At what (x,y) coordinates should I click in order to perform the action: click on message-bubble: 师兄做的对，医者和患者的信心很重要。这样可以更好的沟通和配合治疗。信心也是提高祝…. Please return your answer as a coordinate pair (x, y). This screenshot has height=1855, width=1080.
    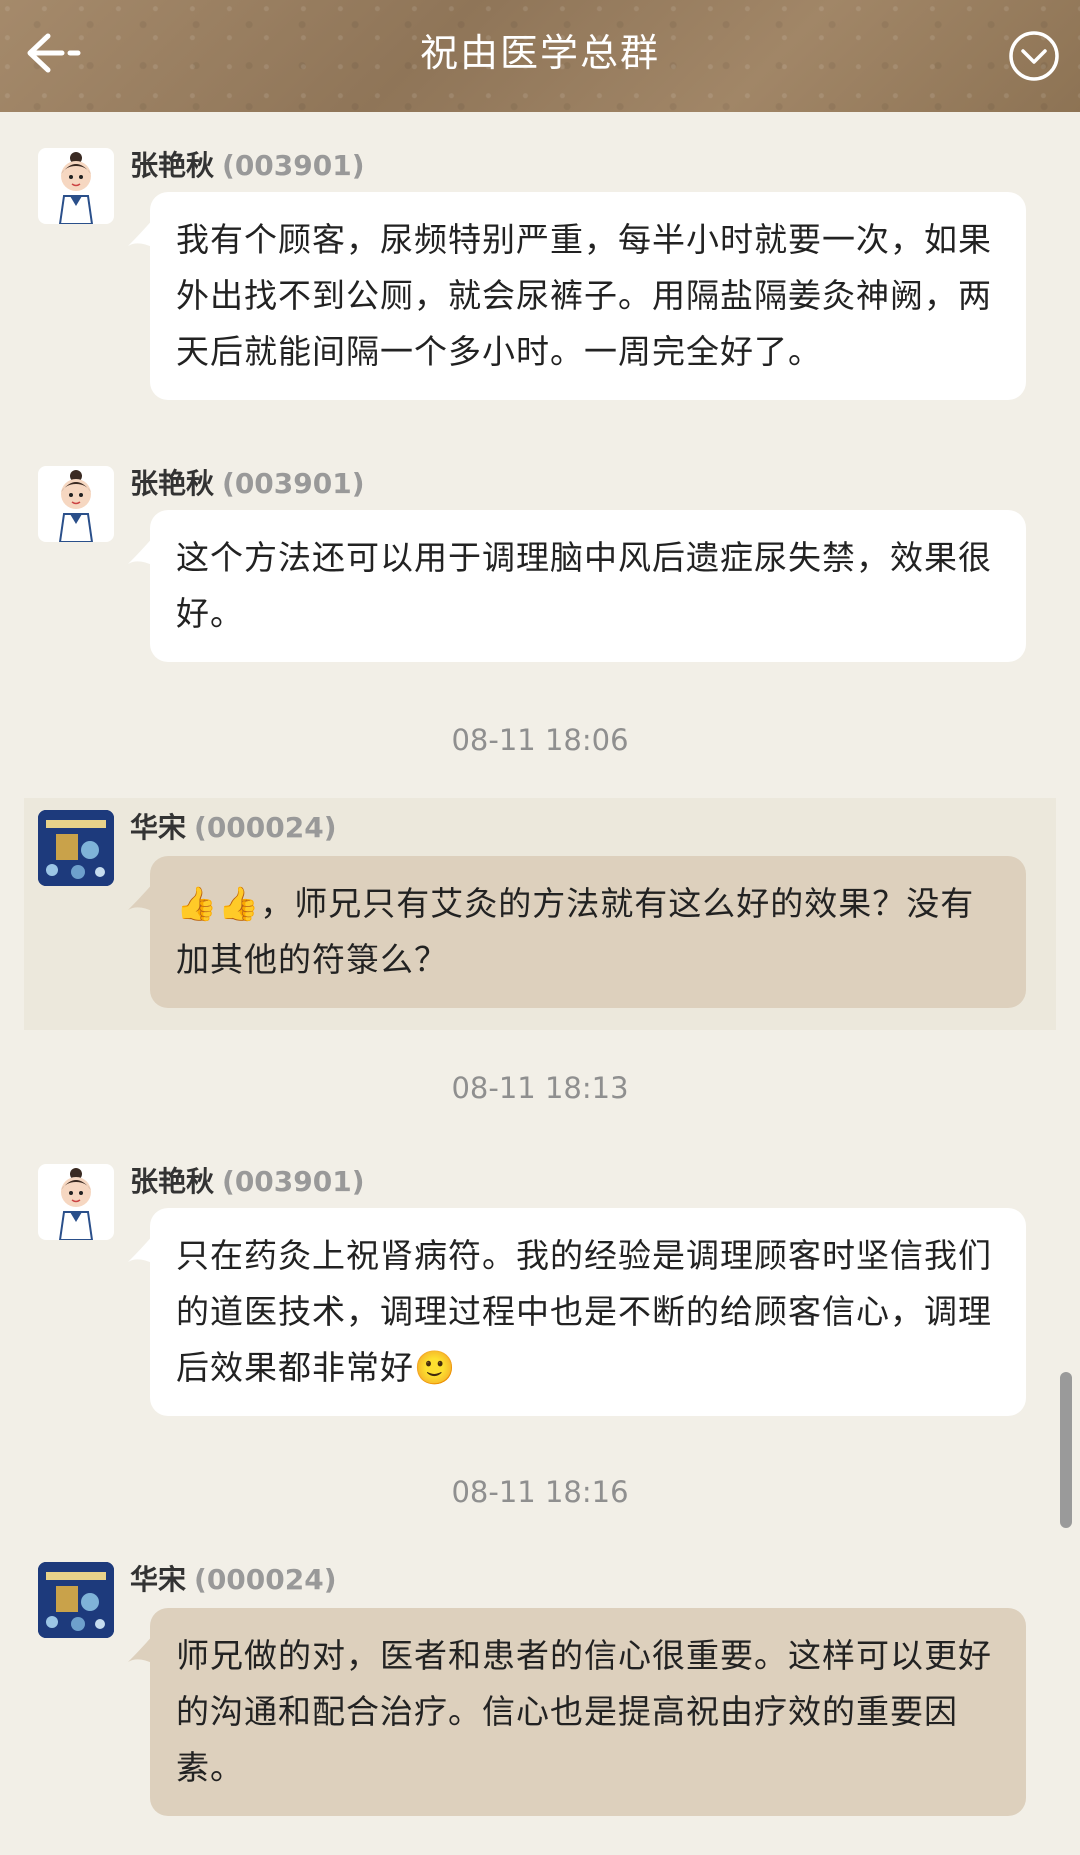
    Looking at the image, I should click on (577, 1712).